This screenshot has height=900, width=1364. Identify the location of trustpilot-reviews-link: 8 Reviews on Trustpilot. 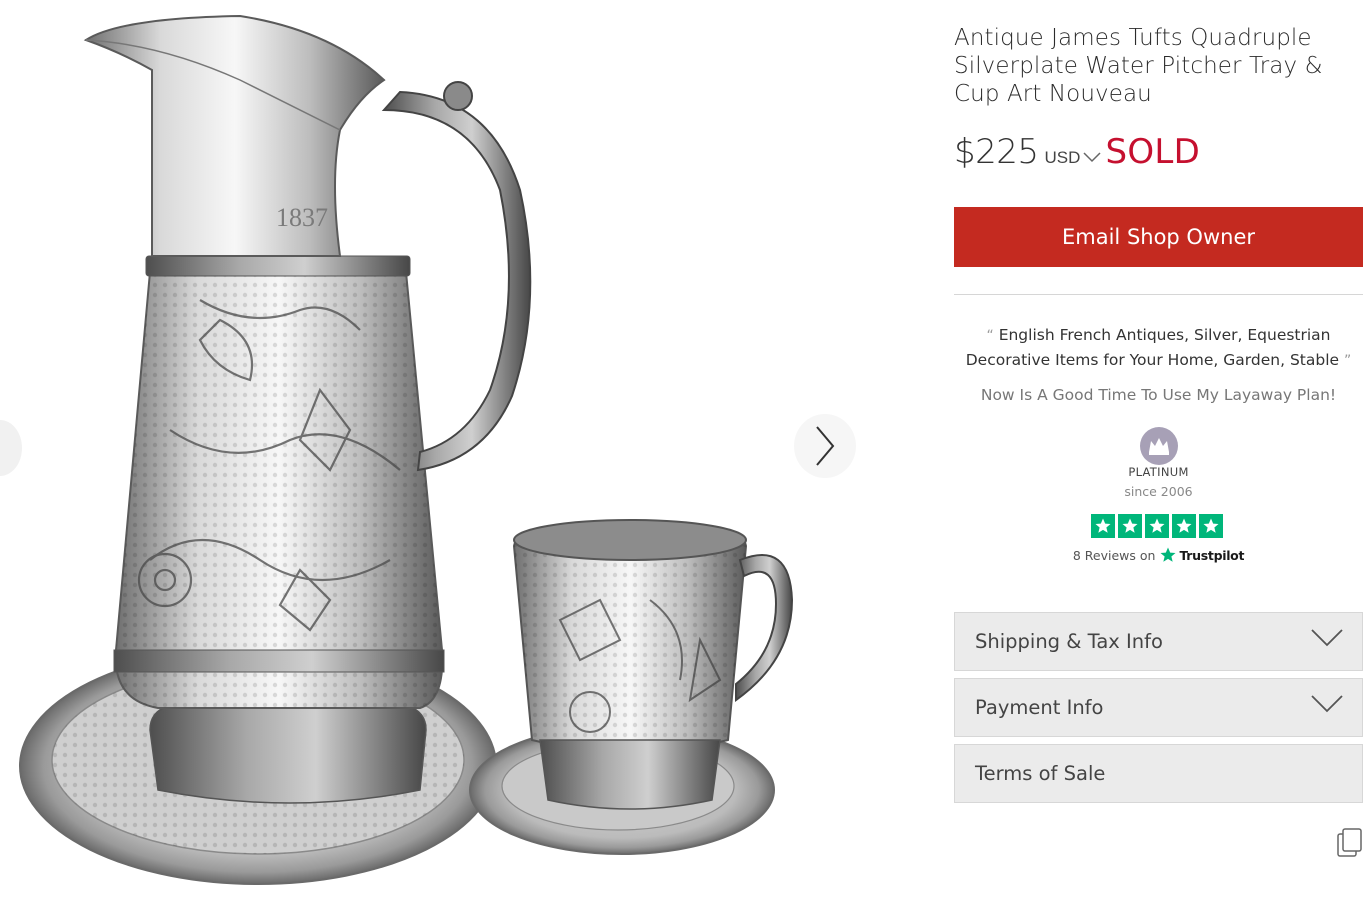
(1158, 555).